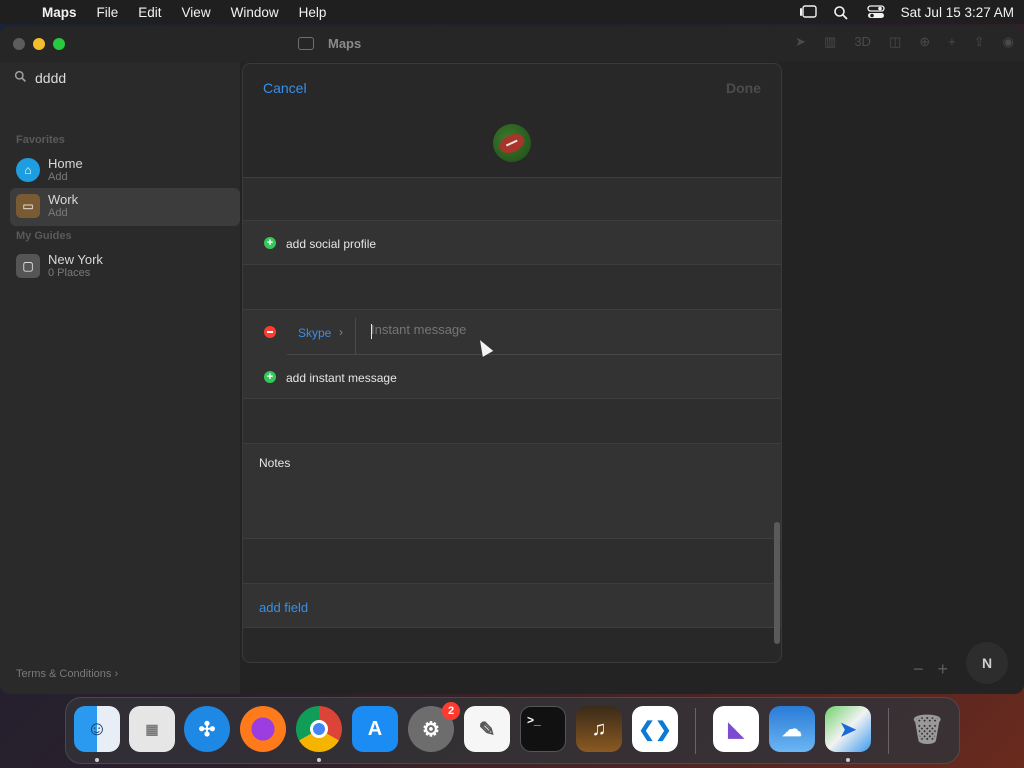 The image size is (1024, 768). I want to click on map-mode-icon: ▥, so click(830, 42).